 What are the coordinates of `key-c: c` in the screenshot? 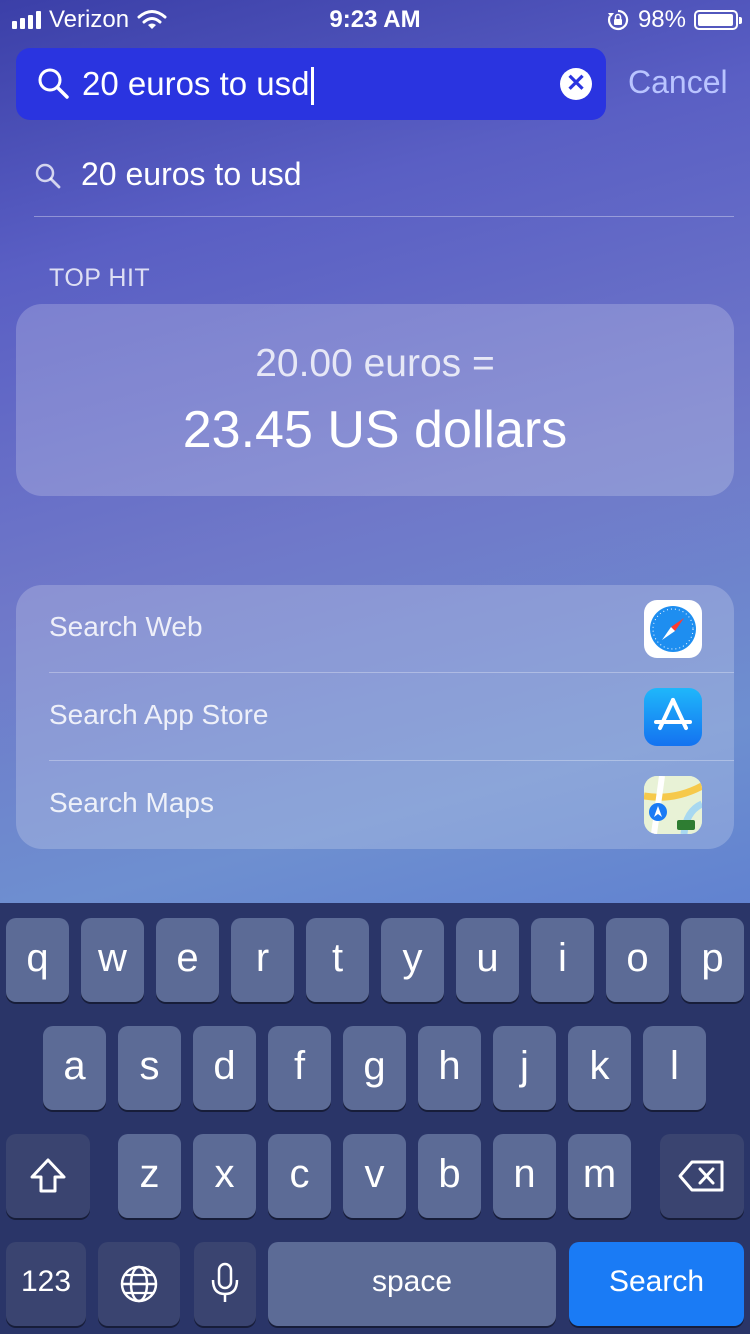 It's located at (299, 1176).